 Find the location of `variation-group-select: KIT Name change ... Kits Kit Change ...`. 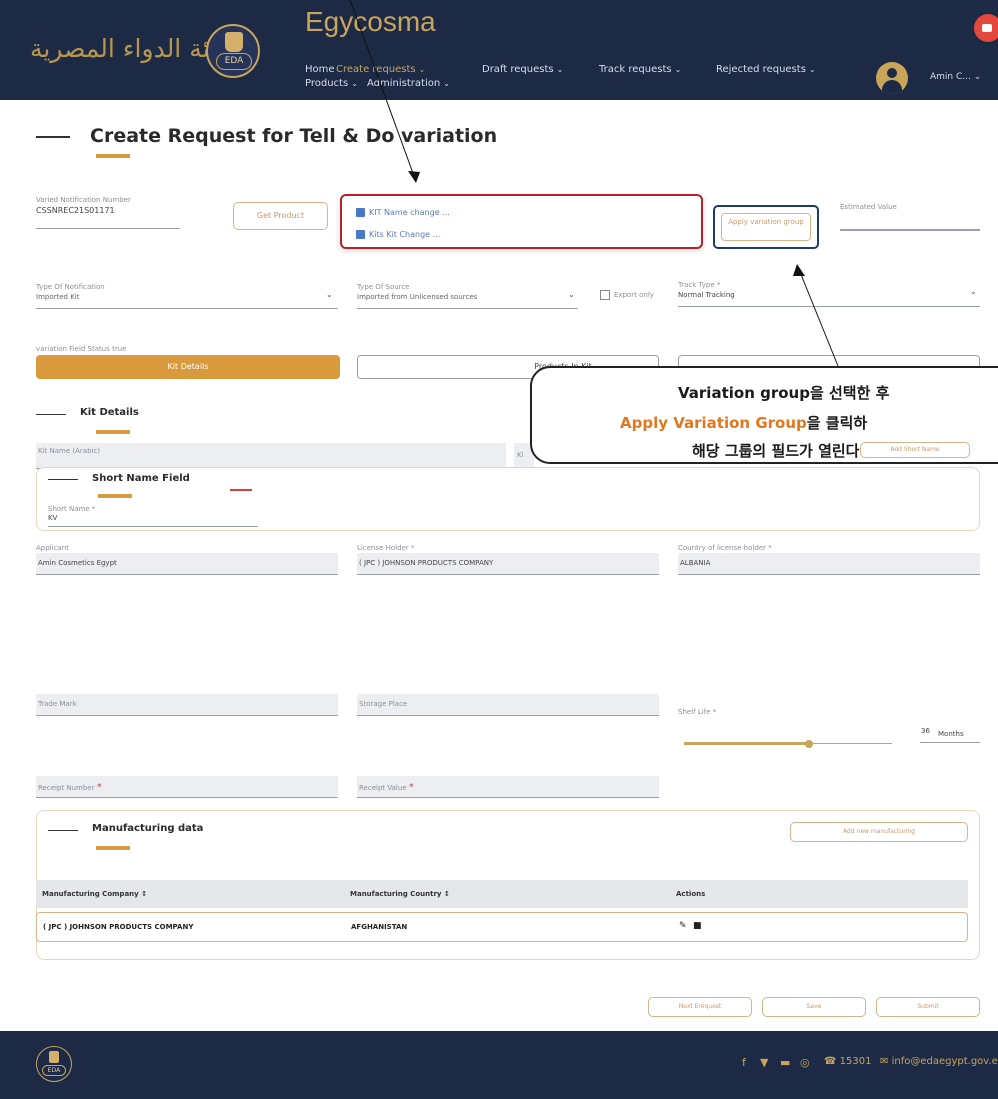

variation-group-select: KIT Name change ... Kits Kit Change ... is located at coordinates (521, 221).